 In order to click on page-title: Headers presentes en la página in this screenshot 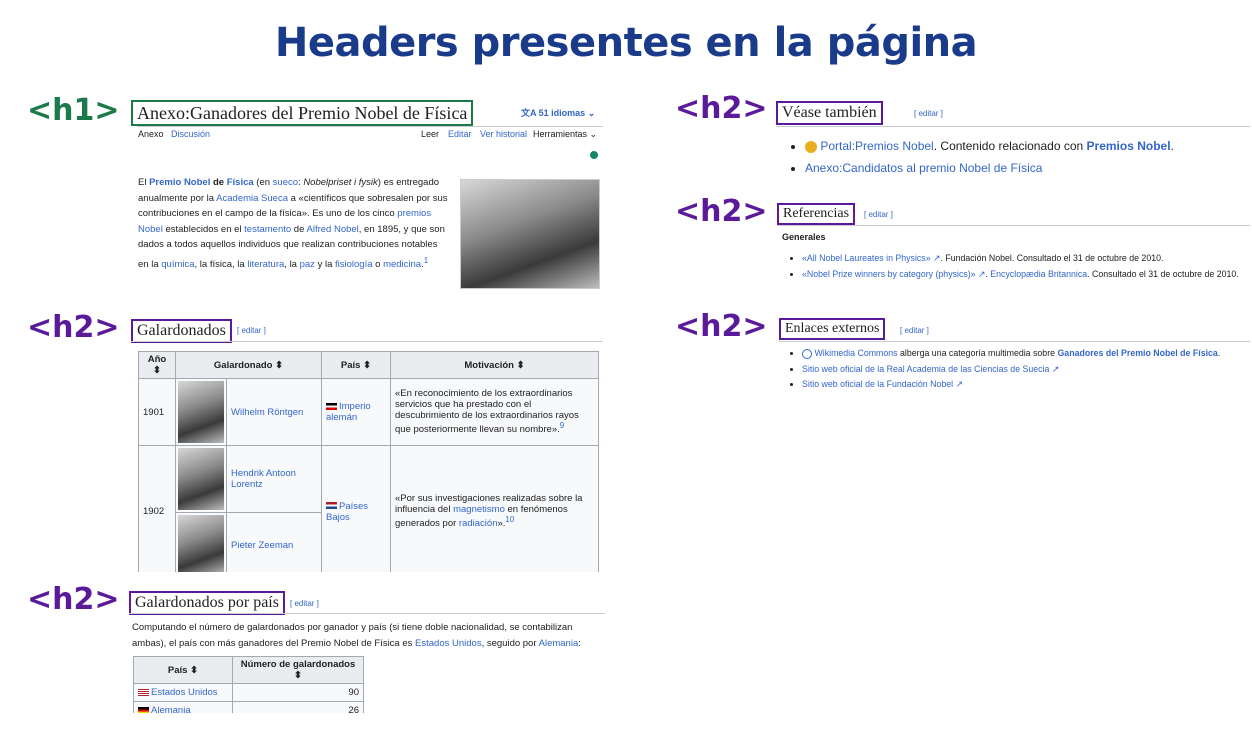, I will do `click(626, 43)`.